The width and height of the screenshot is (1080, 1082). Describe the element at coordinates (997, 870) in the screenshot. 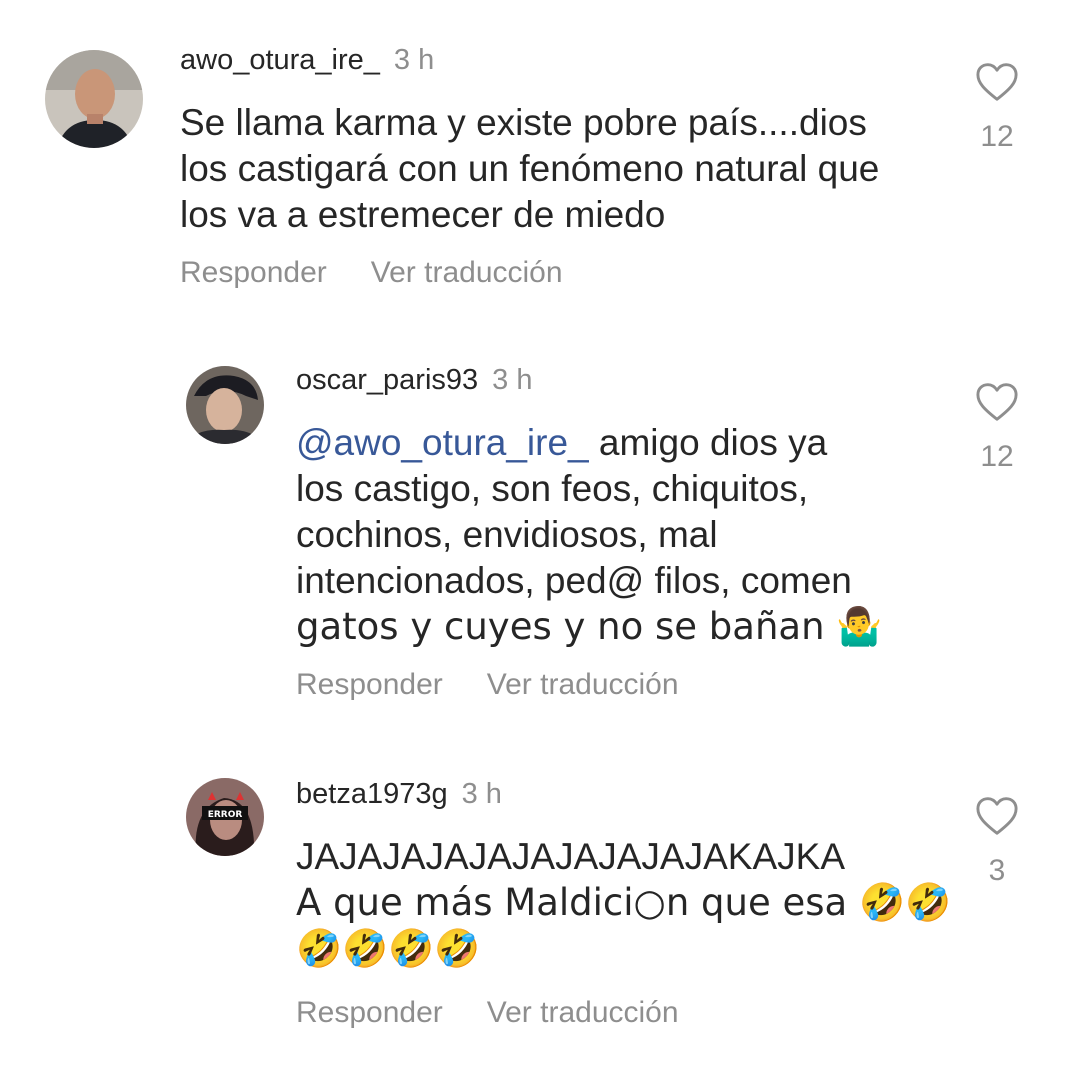

I see `like-count: 3` at that location.